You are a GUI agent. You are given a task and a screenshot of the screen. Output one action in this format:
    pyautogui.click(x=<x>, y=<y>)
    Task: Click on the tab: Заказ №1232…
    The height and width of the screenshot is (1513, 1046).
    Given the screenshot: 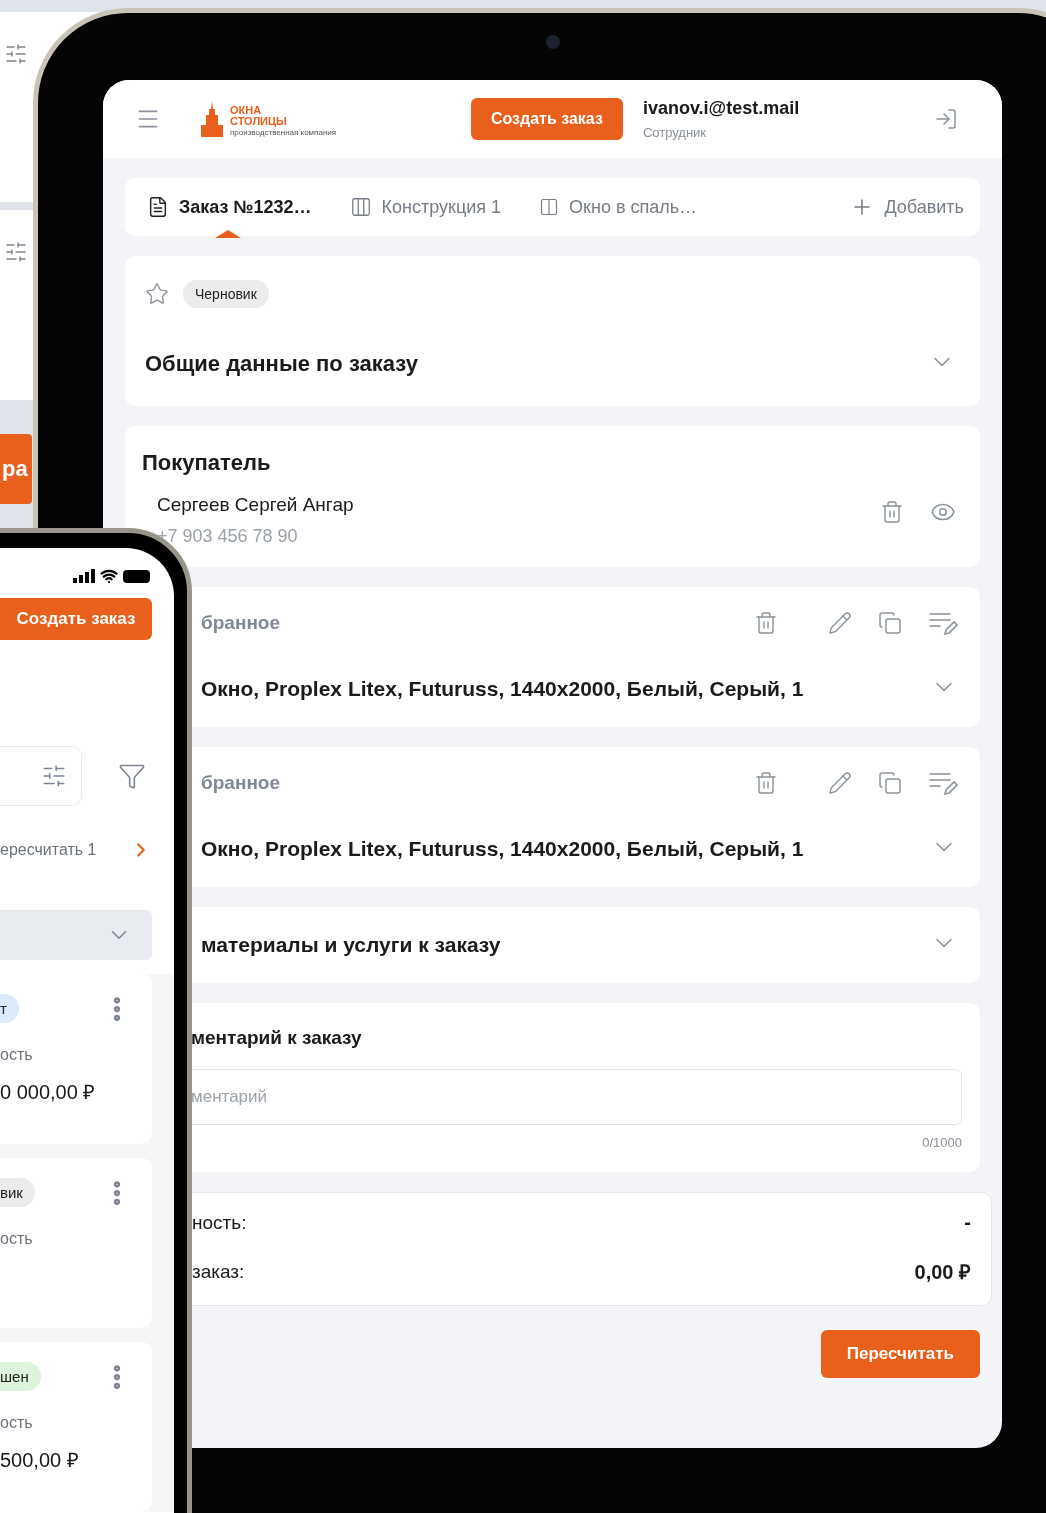 What is the action you would take?
    pyautogui.click(x=229, y=207)
    